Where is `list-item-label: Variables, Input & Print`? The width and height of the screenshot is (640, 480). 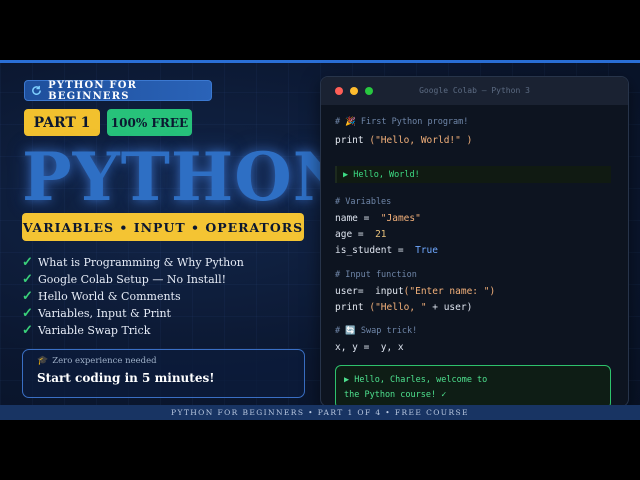 list-item-label: Variables, Input & Print is located at coordinates (104, 313).